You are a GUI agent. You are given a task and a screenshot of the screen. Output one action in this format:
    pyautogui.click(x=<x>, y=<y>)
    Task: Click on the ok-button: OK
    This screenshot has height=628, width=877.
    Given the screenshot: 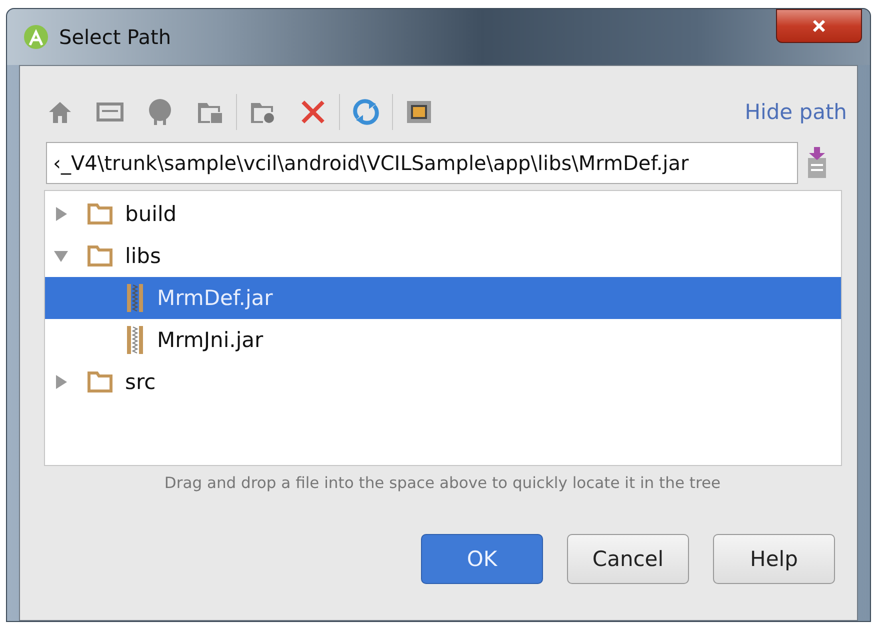 What is the action you would take?
    pyautogui.click(x=482, y=559)
    